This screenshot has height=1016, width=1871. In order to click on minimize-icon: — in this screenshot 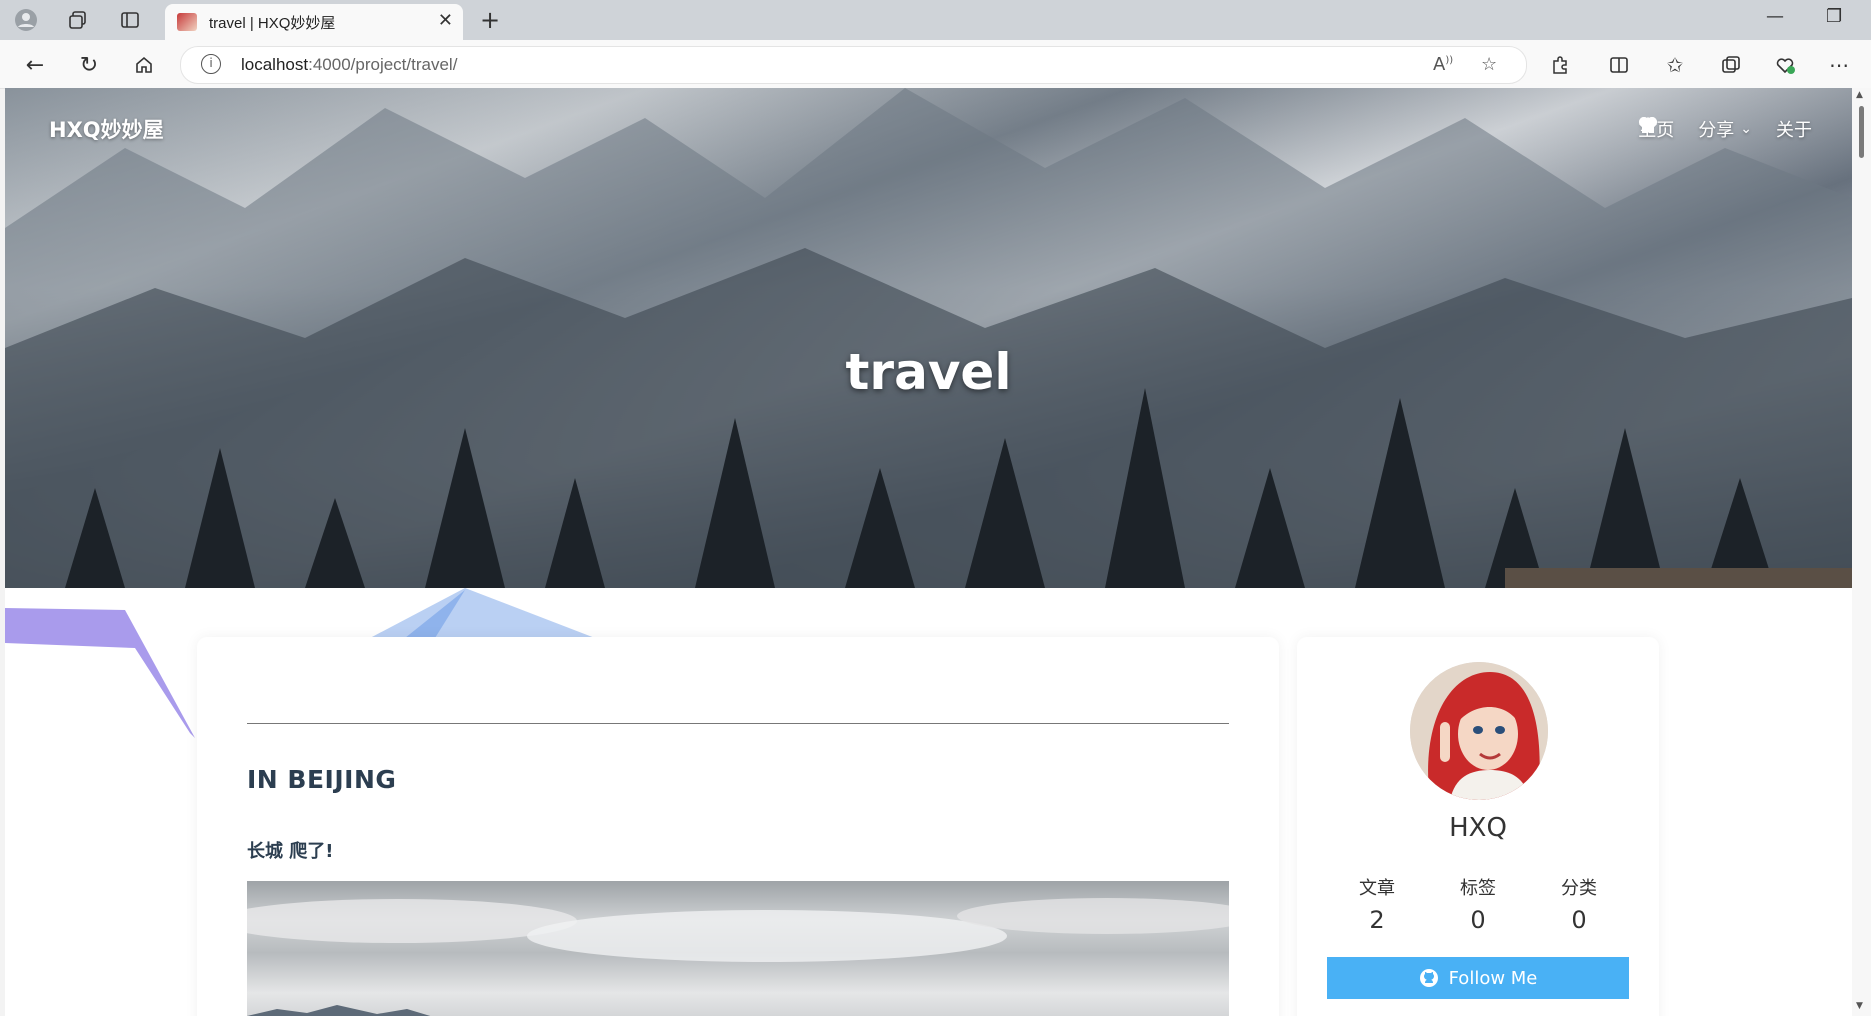, I will do `click(1775, 16)`.